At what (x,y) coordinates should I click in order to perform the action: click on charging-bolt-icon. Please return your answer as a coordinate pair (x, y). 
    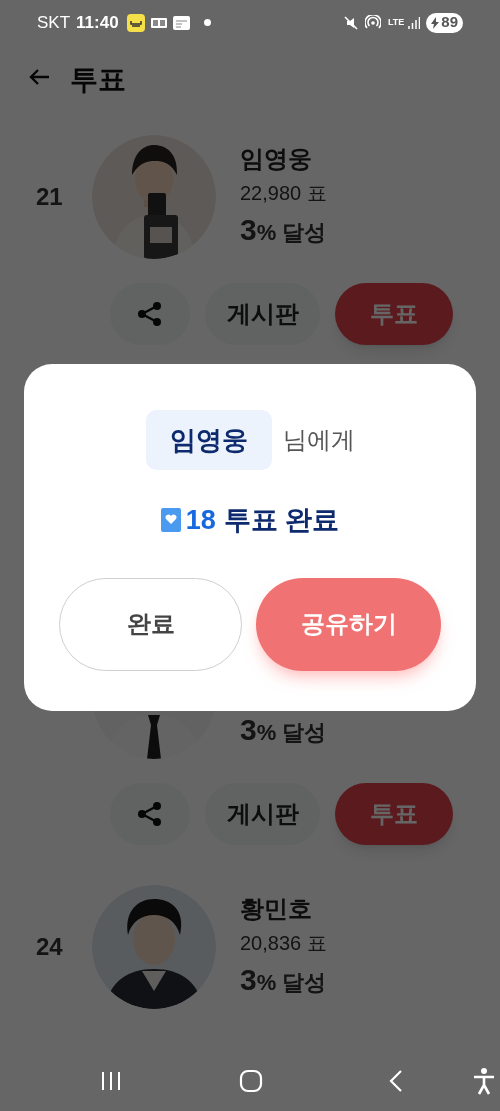
    Looking at the image, I should click on (435, 22).